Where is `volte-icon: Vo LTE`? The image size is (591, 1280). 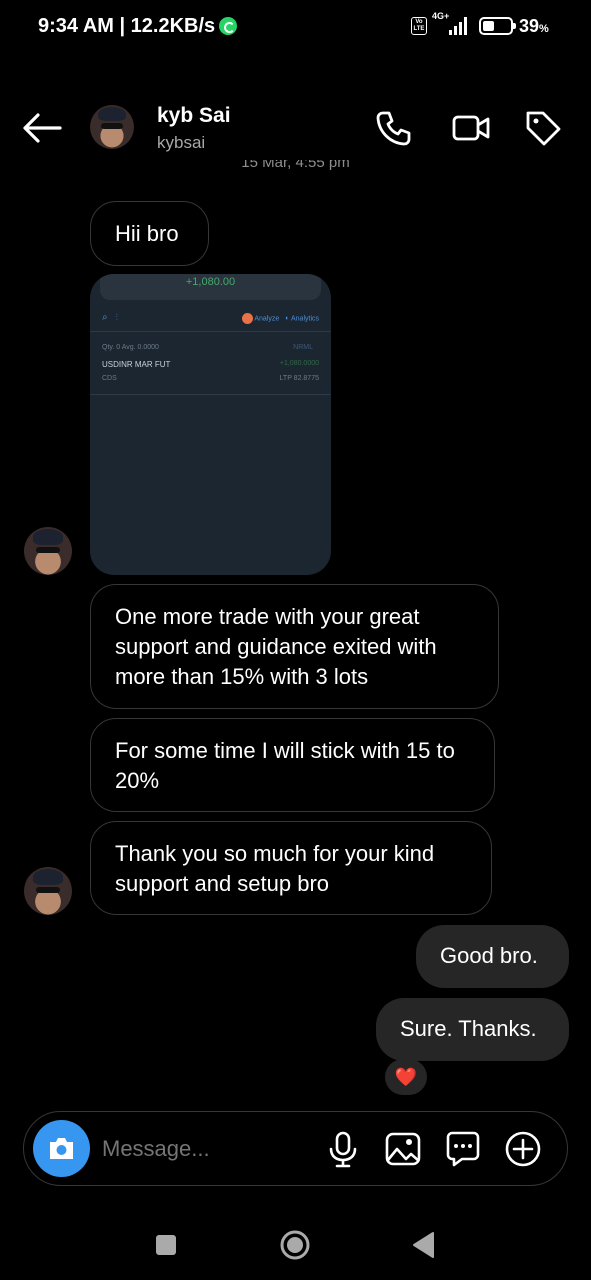 volte-icon: Vo LTE is located at coordinates (419, 26).